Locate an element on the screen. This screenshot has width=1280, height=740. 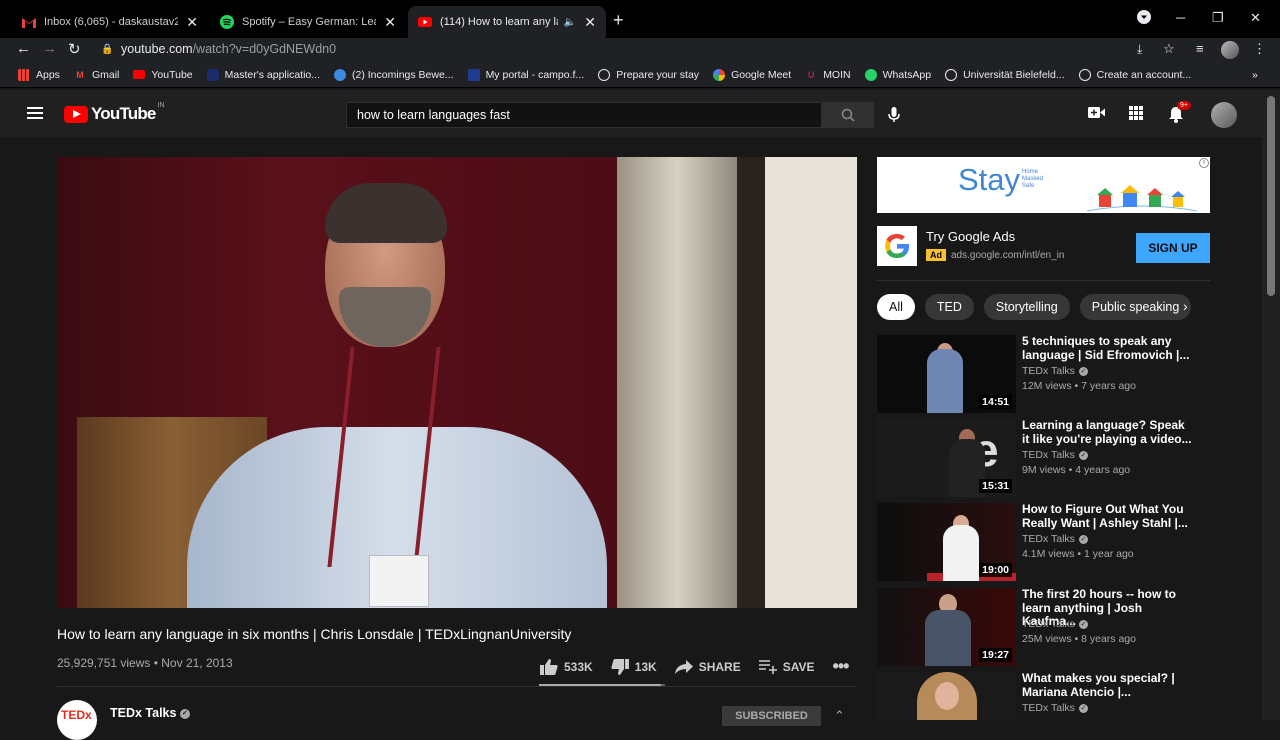
chip-storytelling: Storytelling is located at coordinates (1026, 307).